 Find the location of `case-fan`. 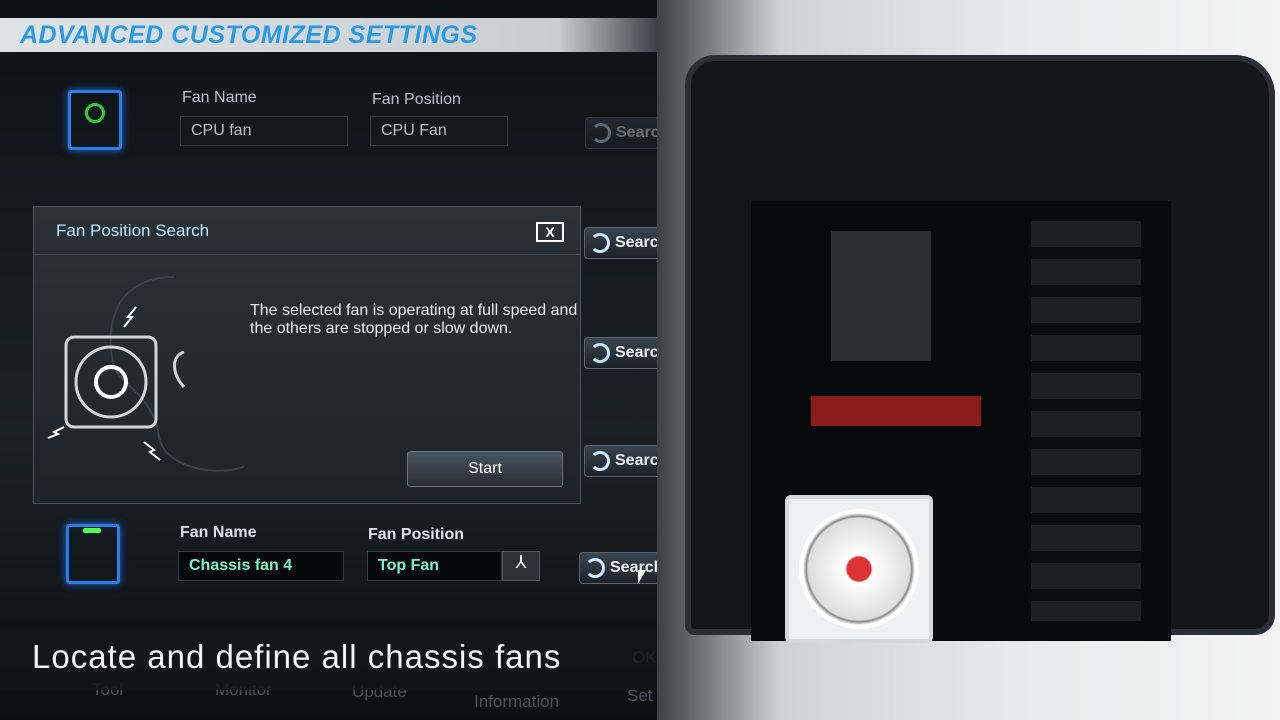

case-fan is located at coordinates (859, 569).